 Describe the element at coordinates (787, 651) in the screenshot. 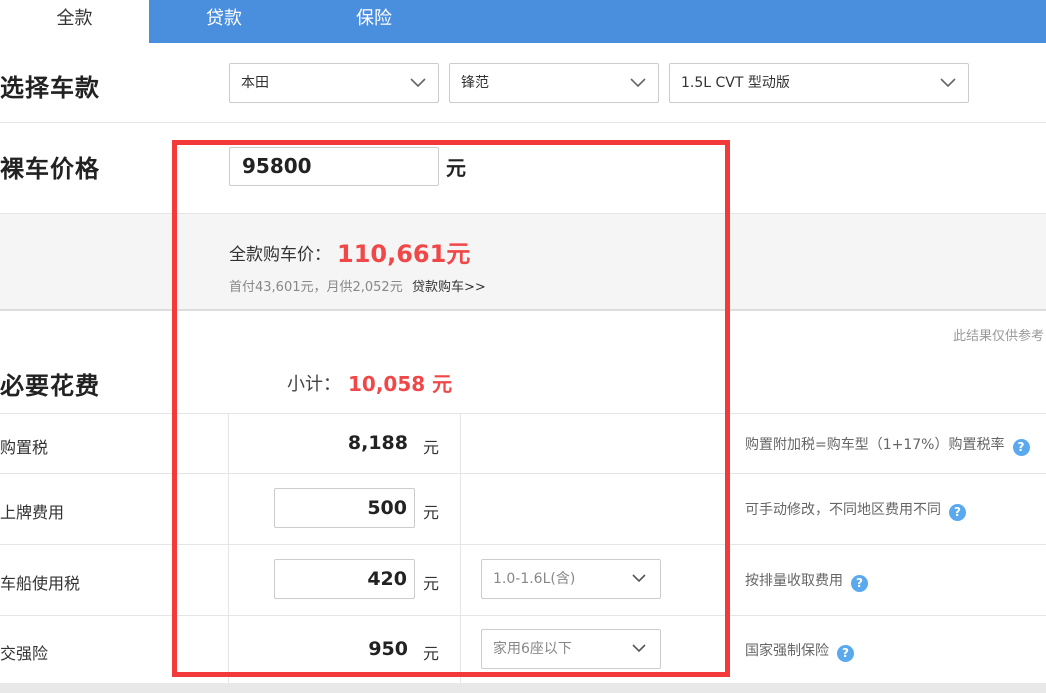

I see `fee-note-text: 国家强制保险` at that location.